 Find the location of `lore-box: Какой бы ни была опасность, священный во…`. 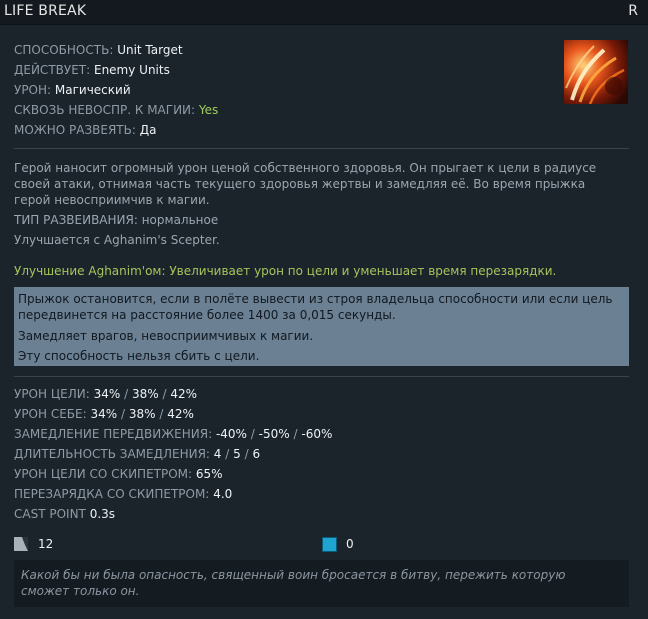

lore-box: Какой бы ни была опасность, священный во… is located at coordinates (321, 583).